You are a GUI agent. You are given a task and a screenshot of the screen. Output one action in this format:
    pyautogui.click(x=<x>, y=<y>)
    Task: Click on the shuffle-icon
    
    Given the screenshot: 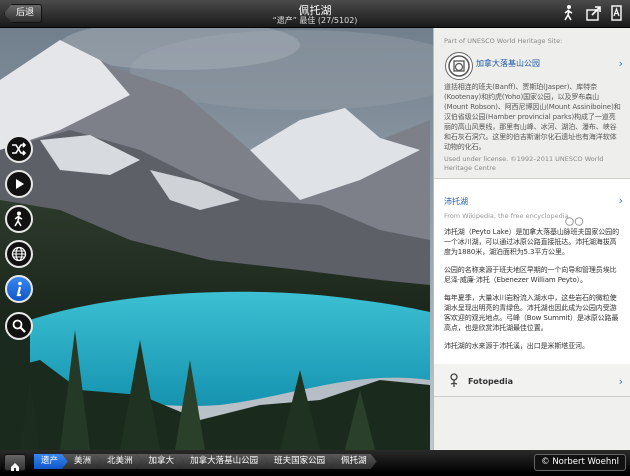 What is the action you would take?
    pyautogui.click(x=19, y=149)
    